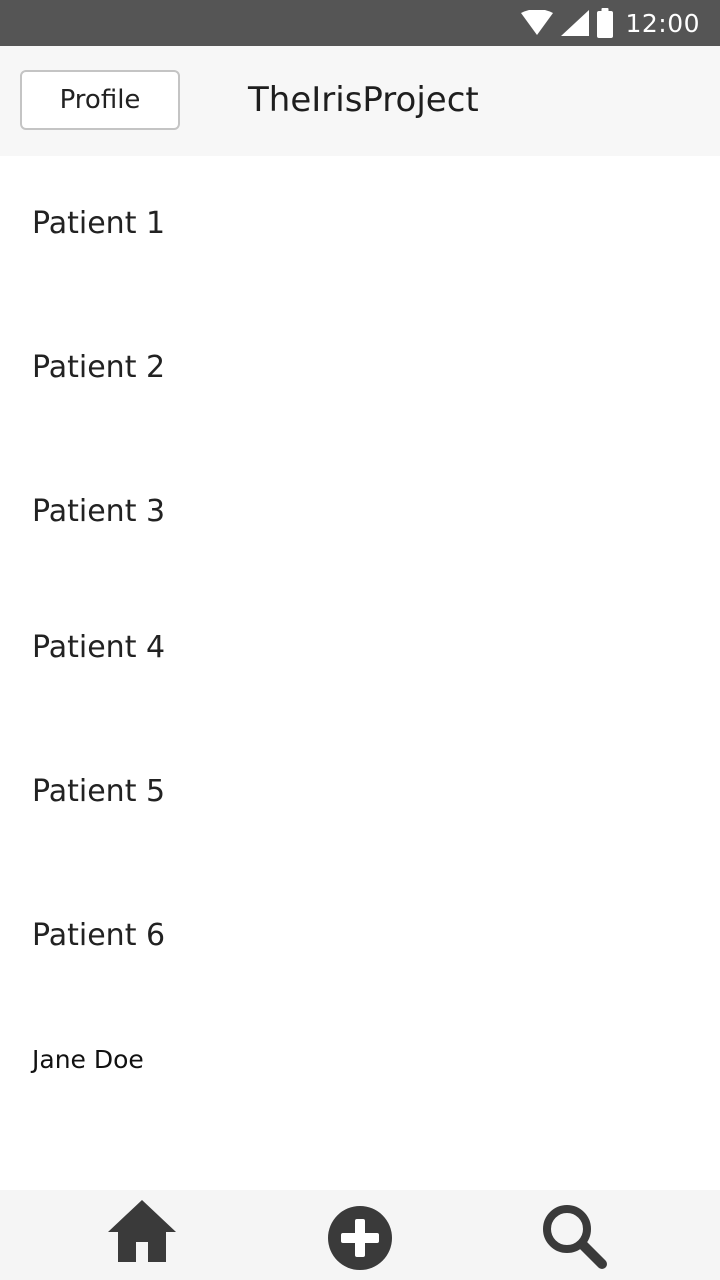 The height and width of the screenshot is (1280, 720). I want to click on search-icon, so click(574, 1236).